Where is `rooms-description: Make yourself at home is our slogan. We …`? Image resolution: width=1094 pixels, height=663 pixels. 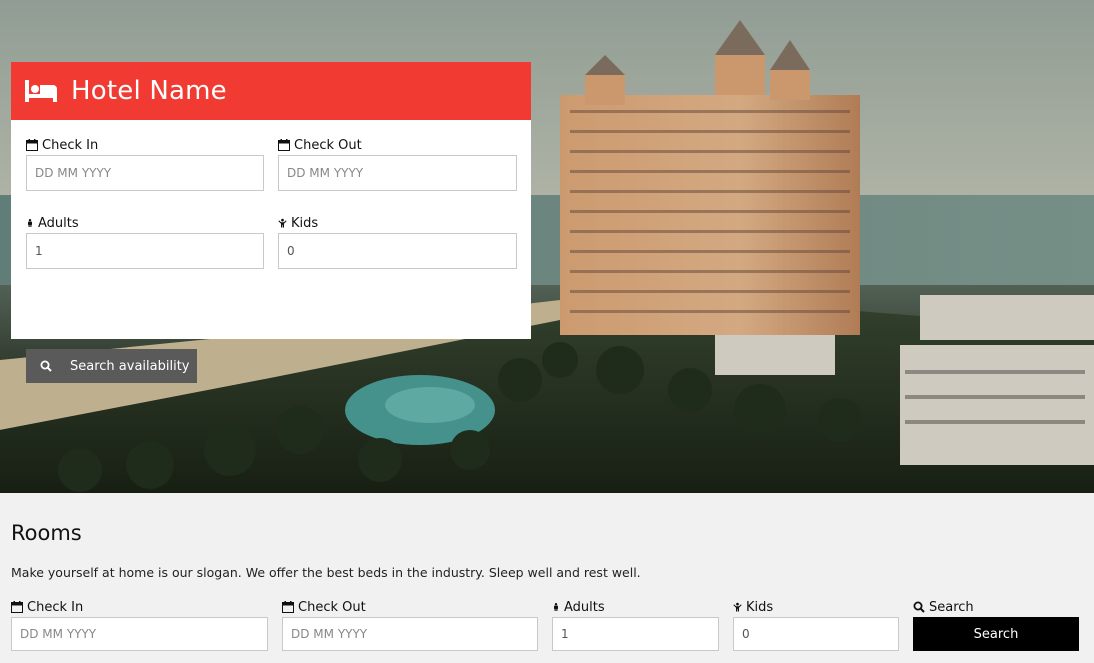 rooms-description: Make yourself at home is our slogan. We … is located at coordinates (326, 572).